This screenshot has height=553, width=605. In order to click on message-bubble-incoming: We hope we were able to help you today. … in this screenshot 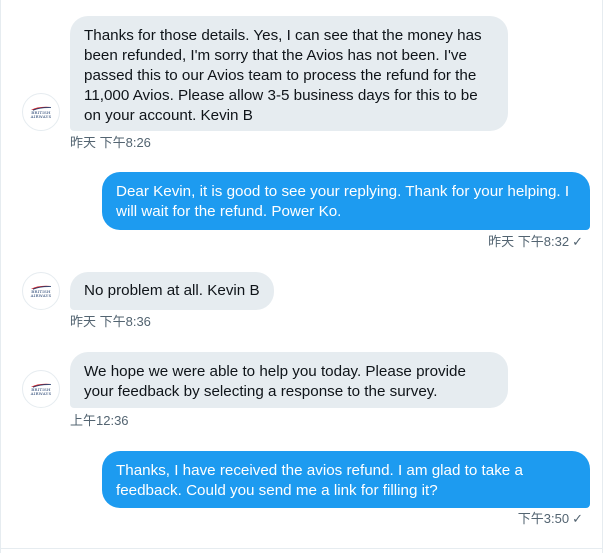, I will do `click(289, 380)`.